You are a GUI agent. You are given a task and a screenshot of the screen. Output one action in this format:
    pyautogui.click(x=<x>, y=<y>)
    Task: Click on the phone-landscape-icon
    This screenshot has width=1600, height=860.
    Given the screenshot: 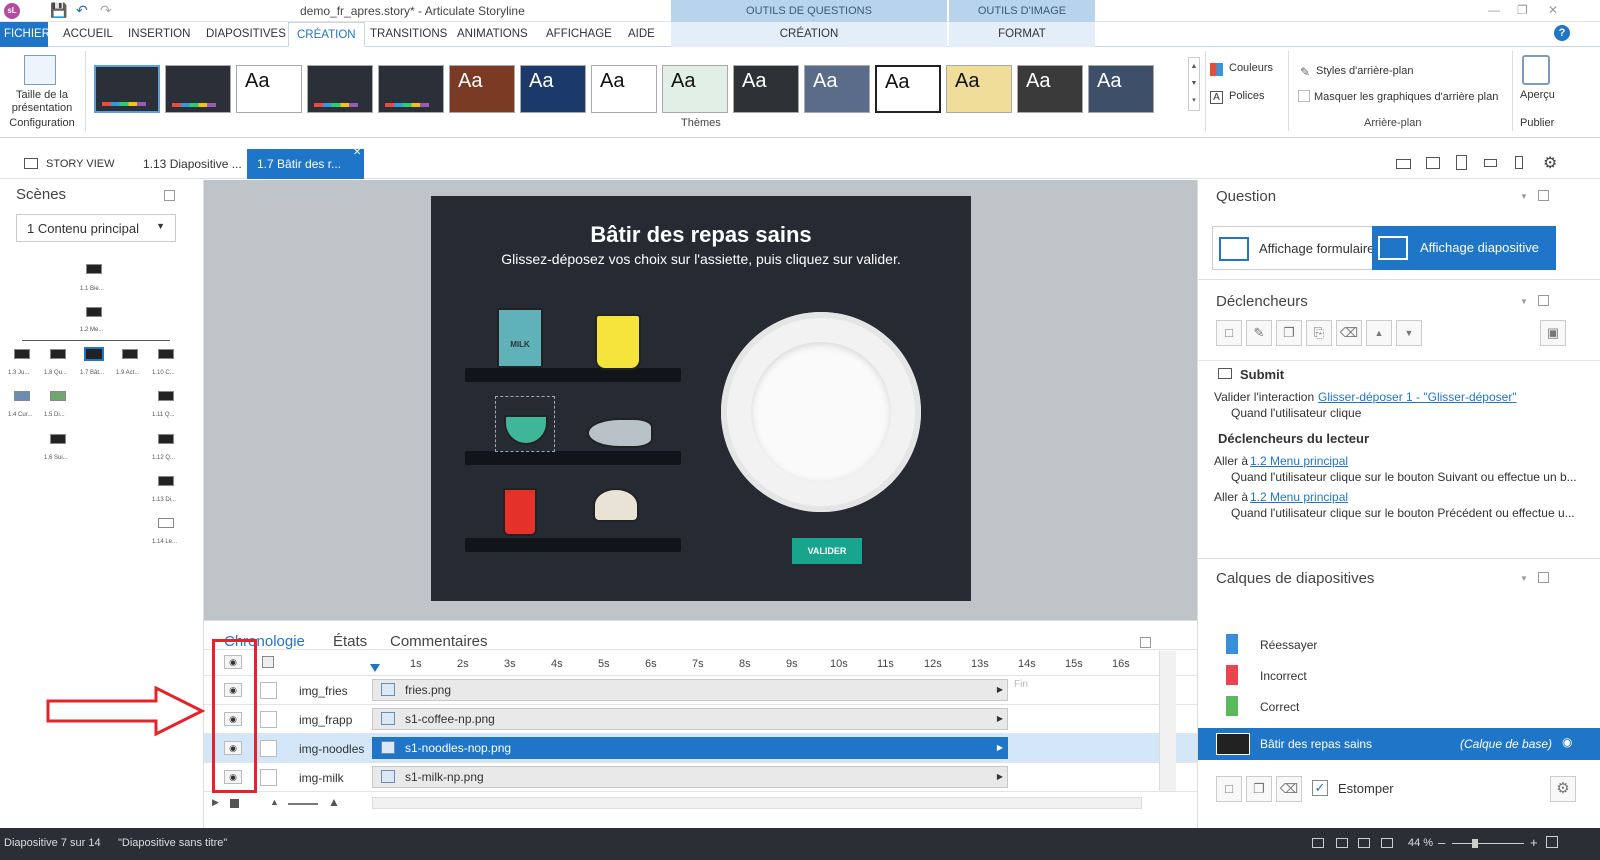 What is the action you would take?
    pyautogui.click(x=1490, y=163)
    